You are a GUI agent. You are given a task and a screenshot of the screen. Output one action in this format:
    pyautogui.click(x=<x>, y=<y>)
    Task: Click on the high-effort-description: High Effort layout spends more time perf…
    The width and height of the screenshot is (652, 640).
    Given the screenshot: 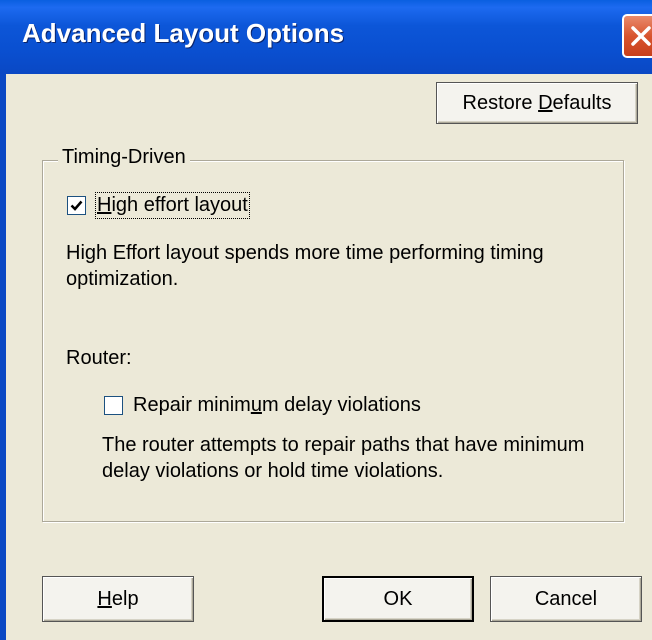 What is the action you would take?
    pyautogui.click(x=305, y=266)
    